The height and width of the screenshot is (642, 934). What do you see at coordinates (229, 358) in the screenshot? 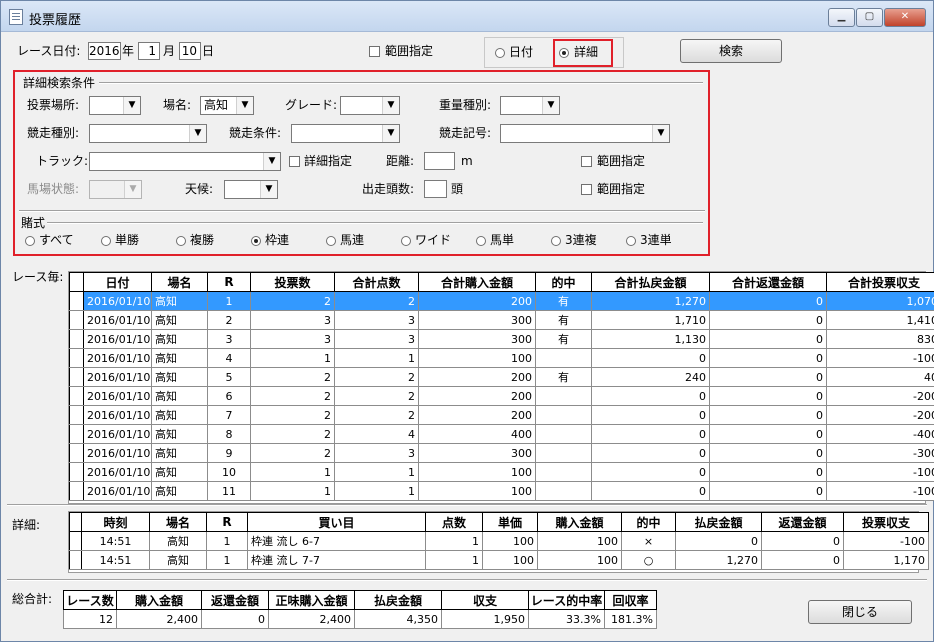
I see `table-cell: 4` at bounding box center [229, 358].